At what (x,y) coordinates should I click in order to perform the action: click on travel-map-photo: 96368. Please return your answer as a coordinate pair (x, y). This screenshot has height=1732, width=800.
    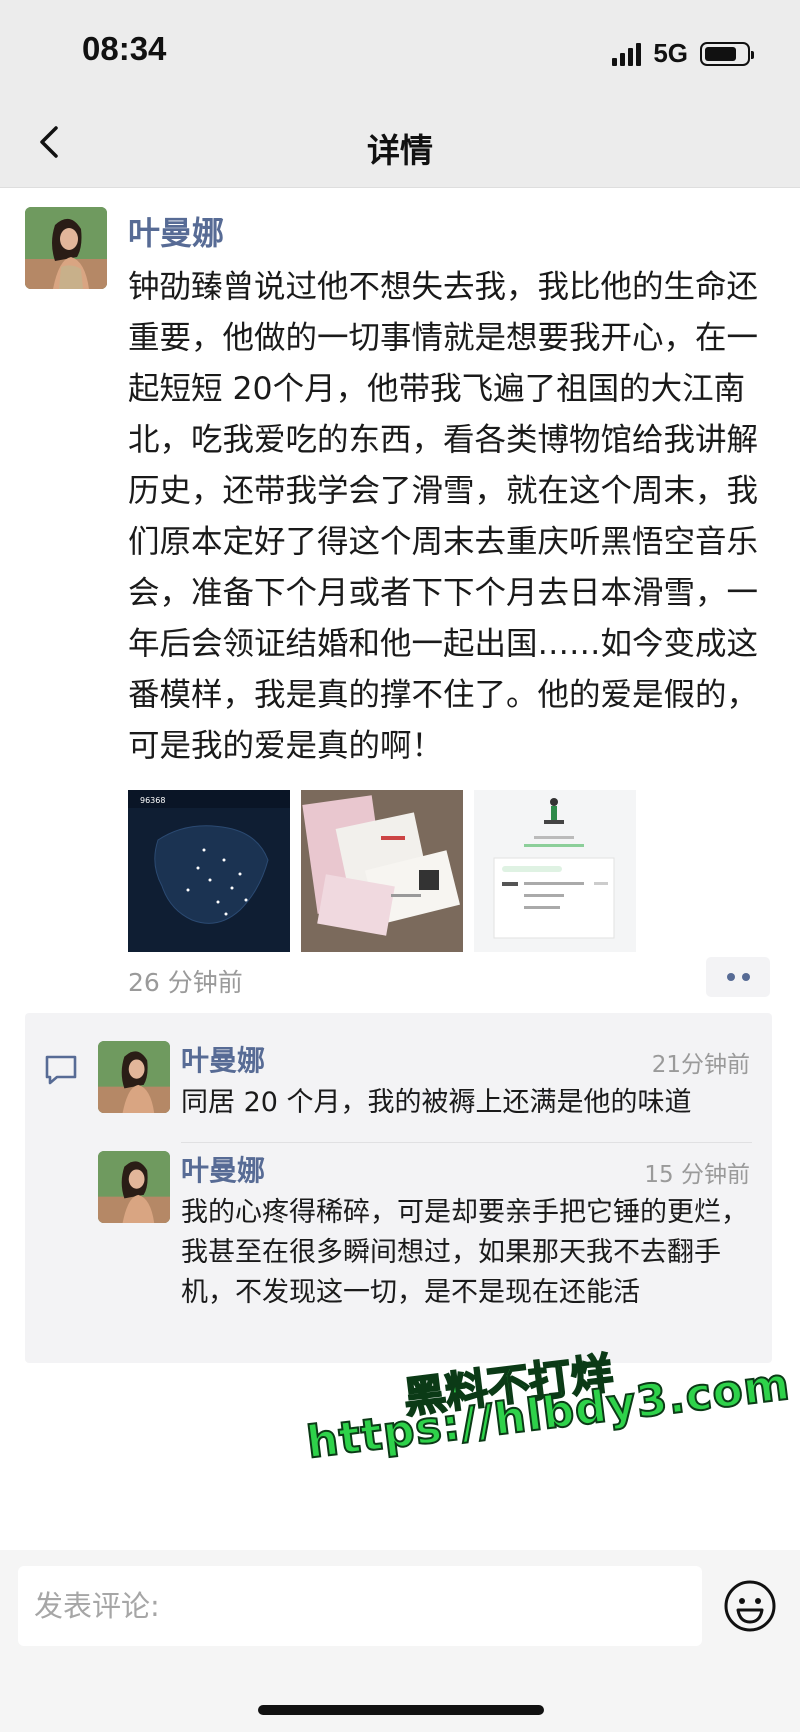
    Looking at the image, I should click on (209, 871).